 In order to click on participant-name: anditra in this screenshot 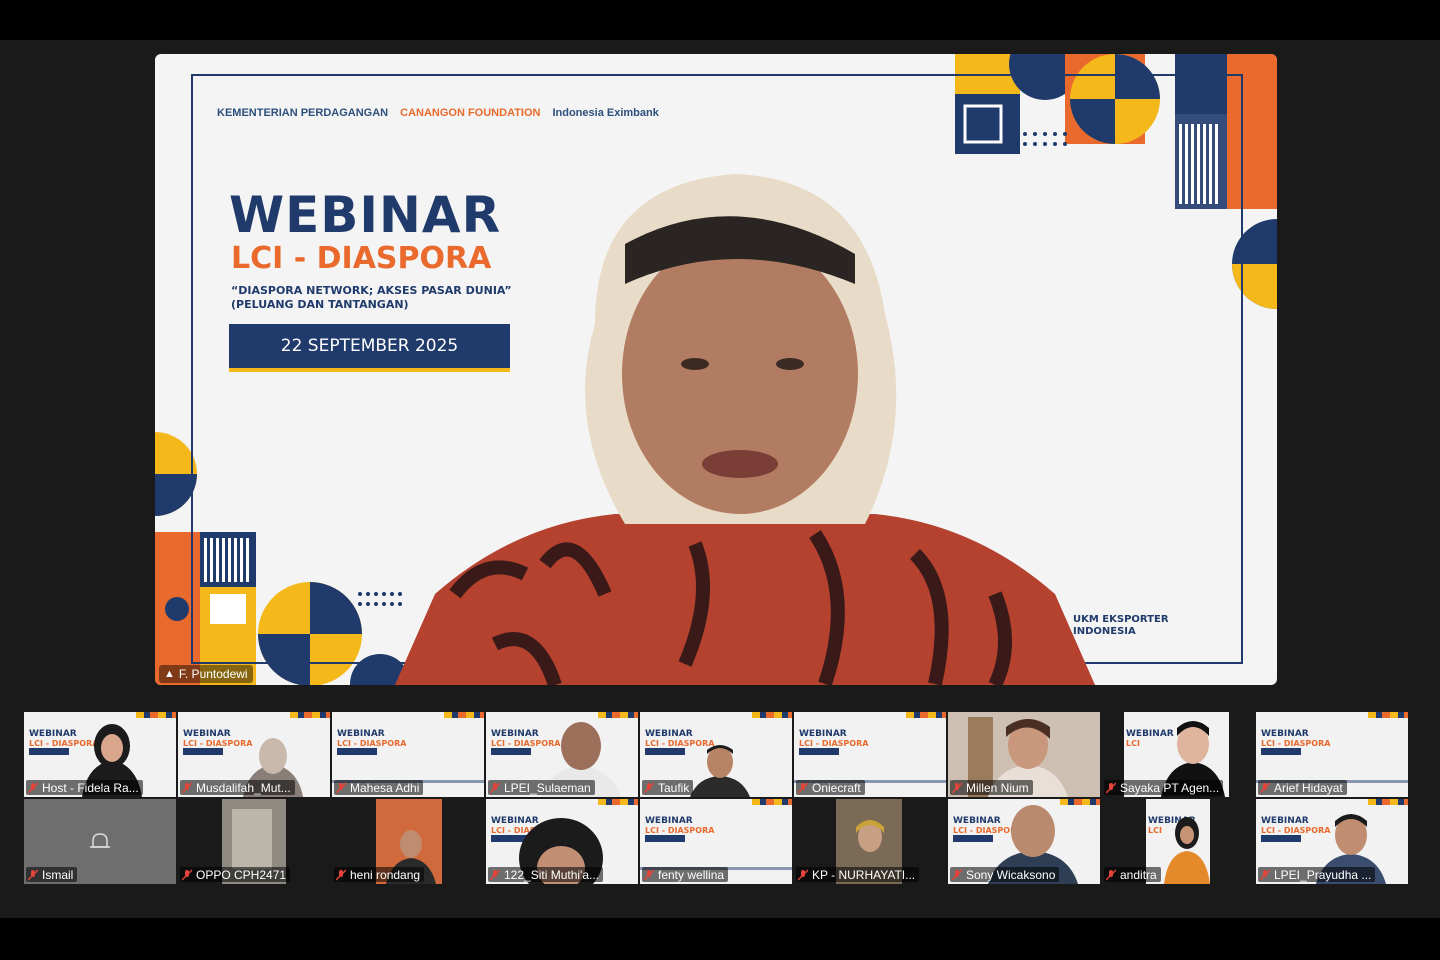, I will do `click(1138, 874)`.